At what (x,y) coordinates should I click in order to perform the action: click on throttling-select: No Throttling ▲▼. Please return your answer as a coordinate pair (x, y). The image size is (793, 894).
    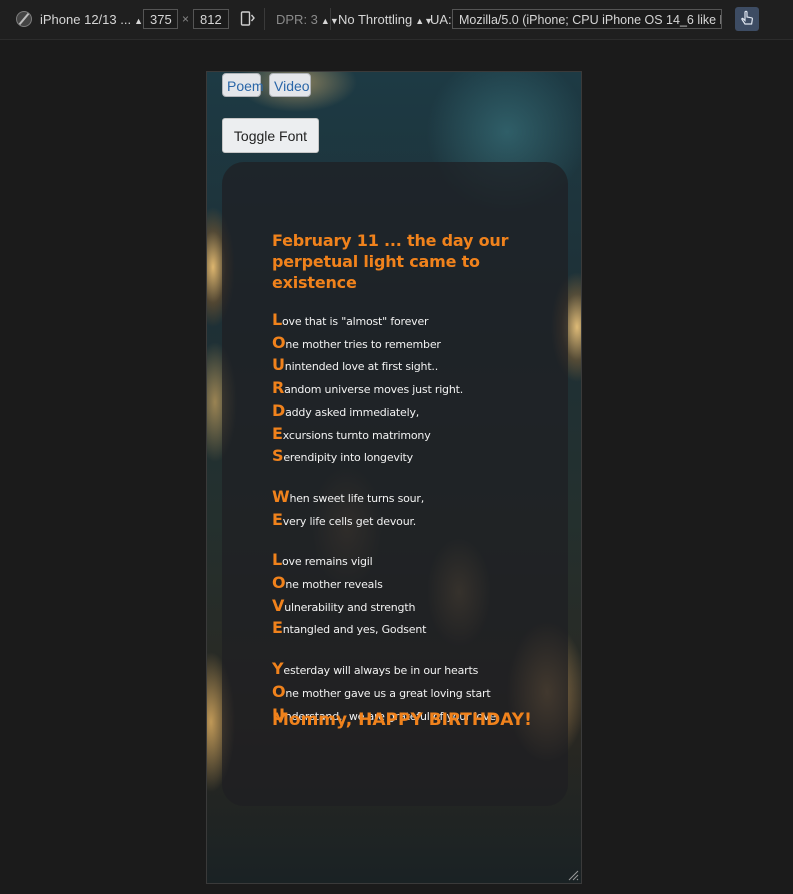
    Looking at the image, I should click on (385, 19).